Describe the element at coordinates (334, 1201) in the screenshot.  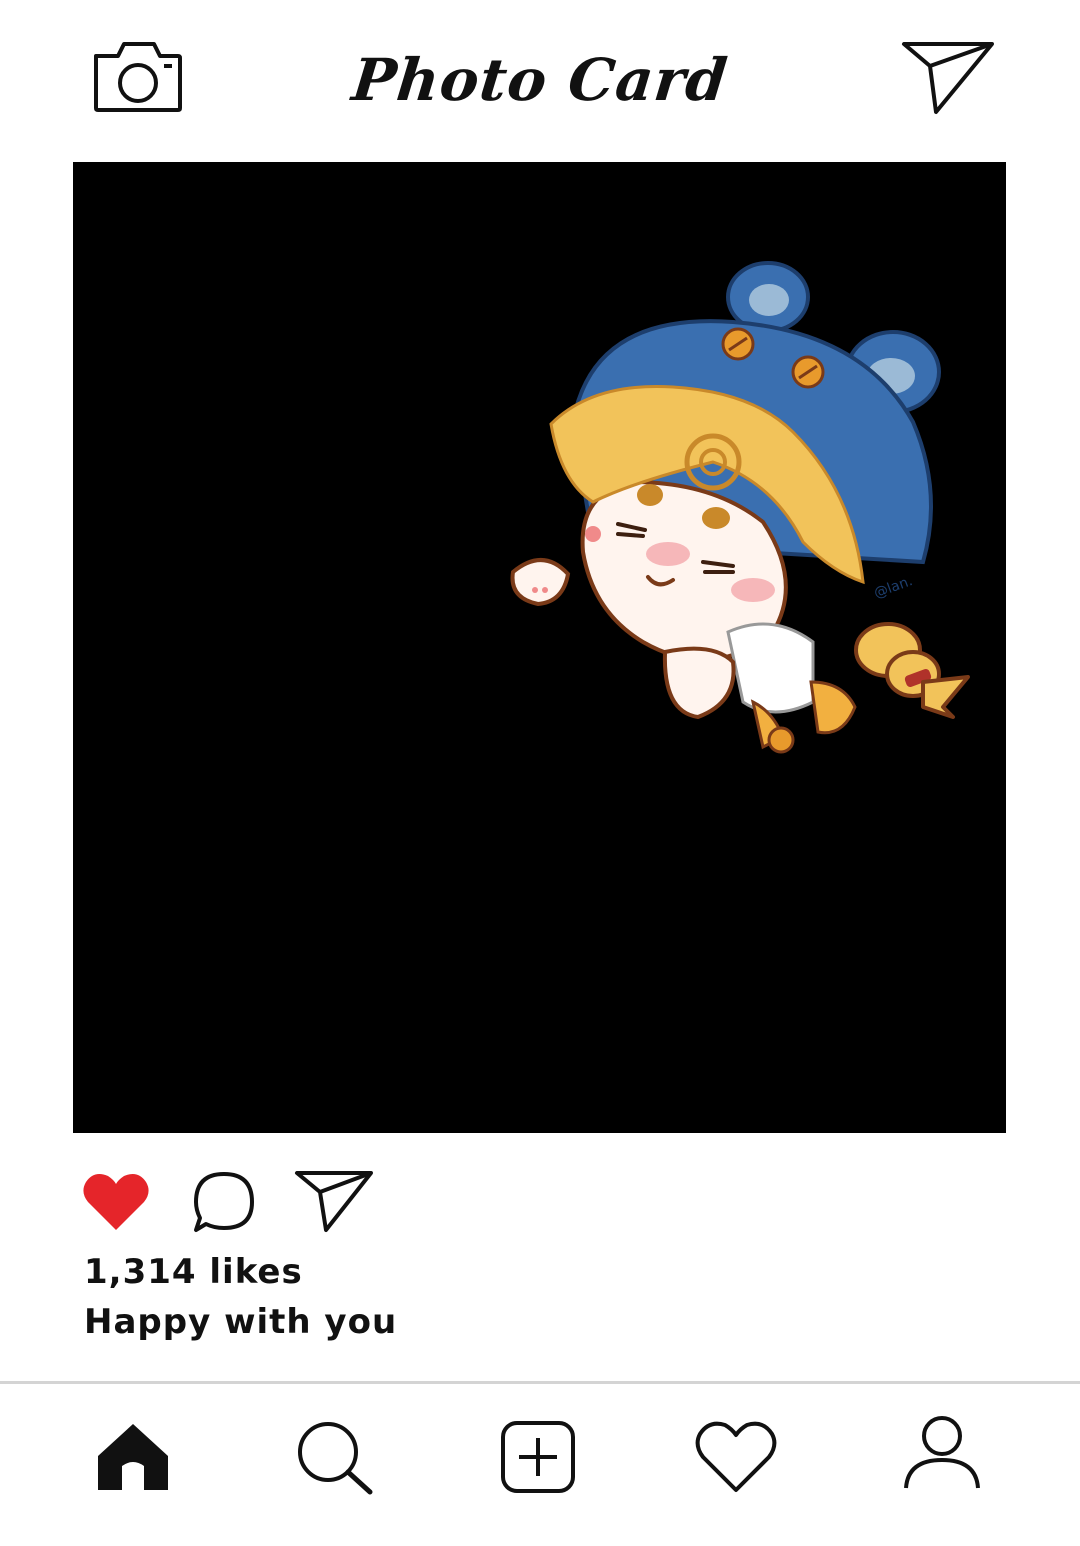
I see `share-icon` at that location.